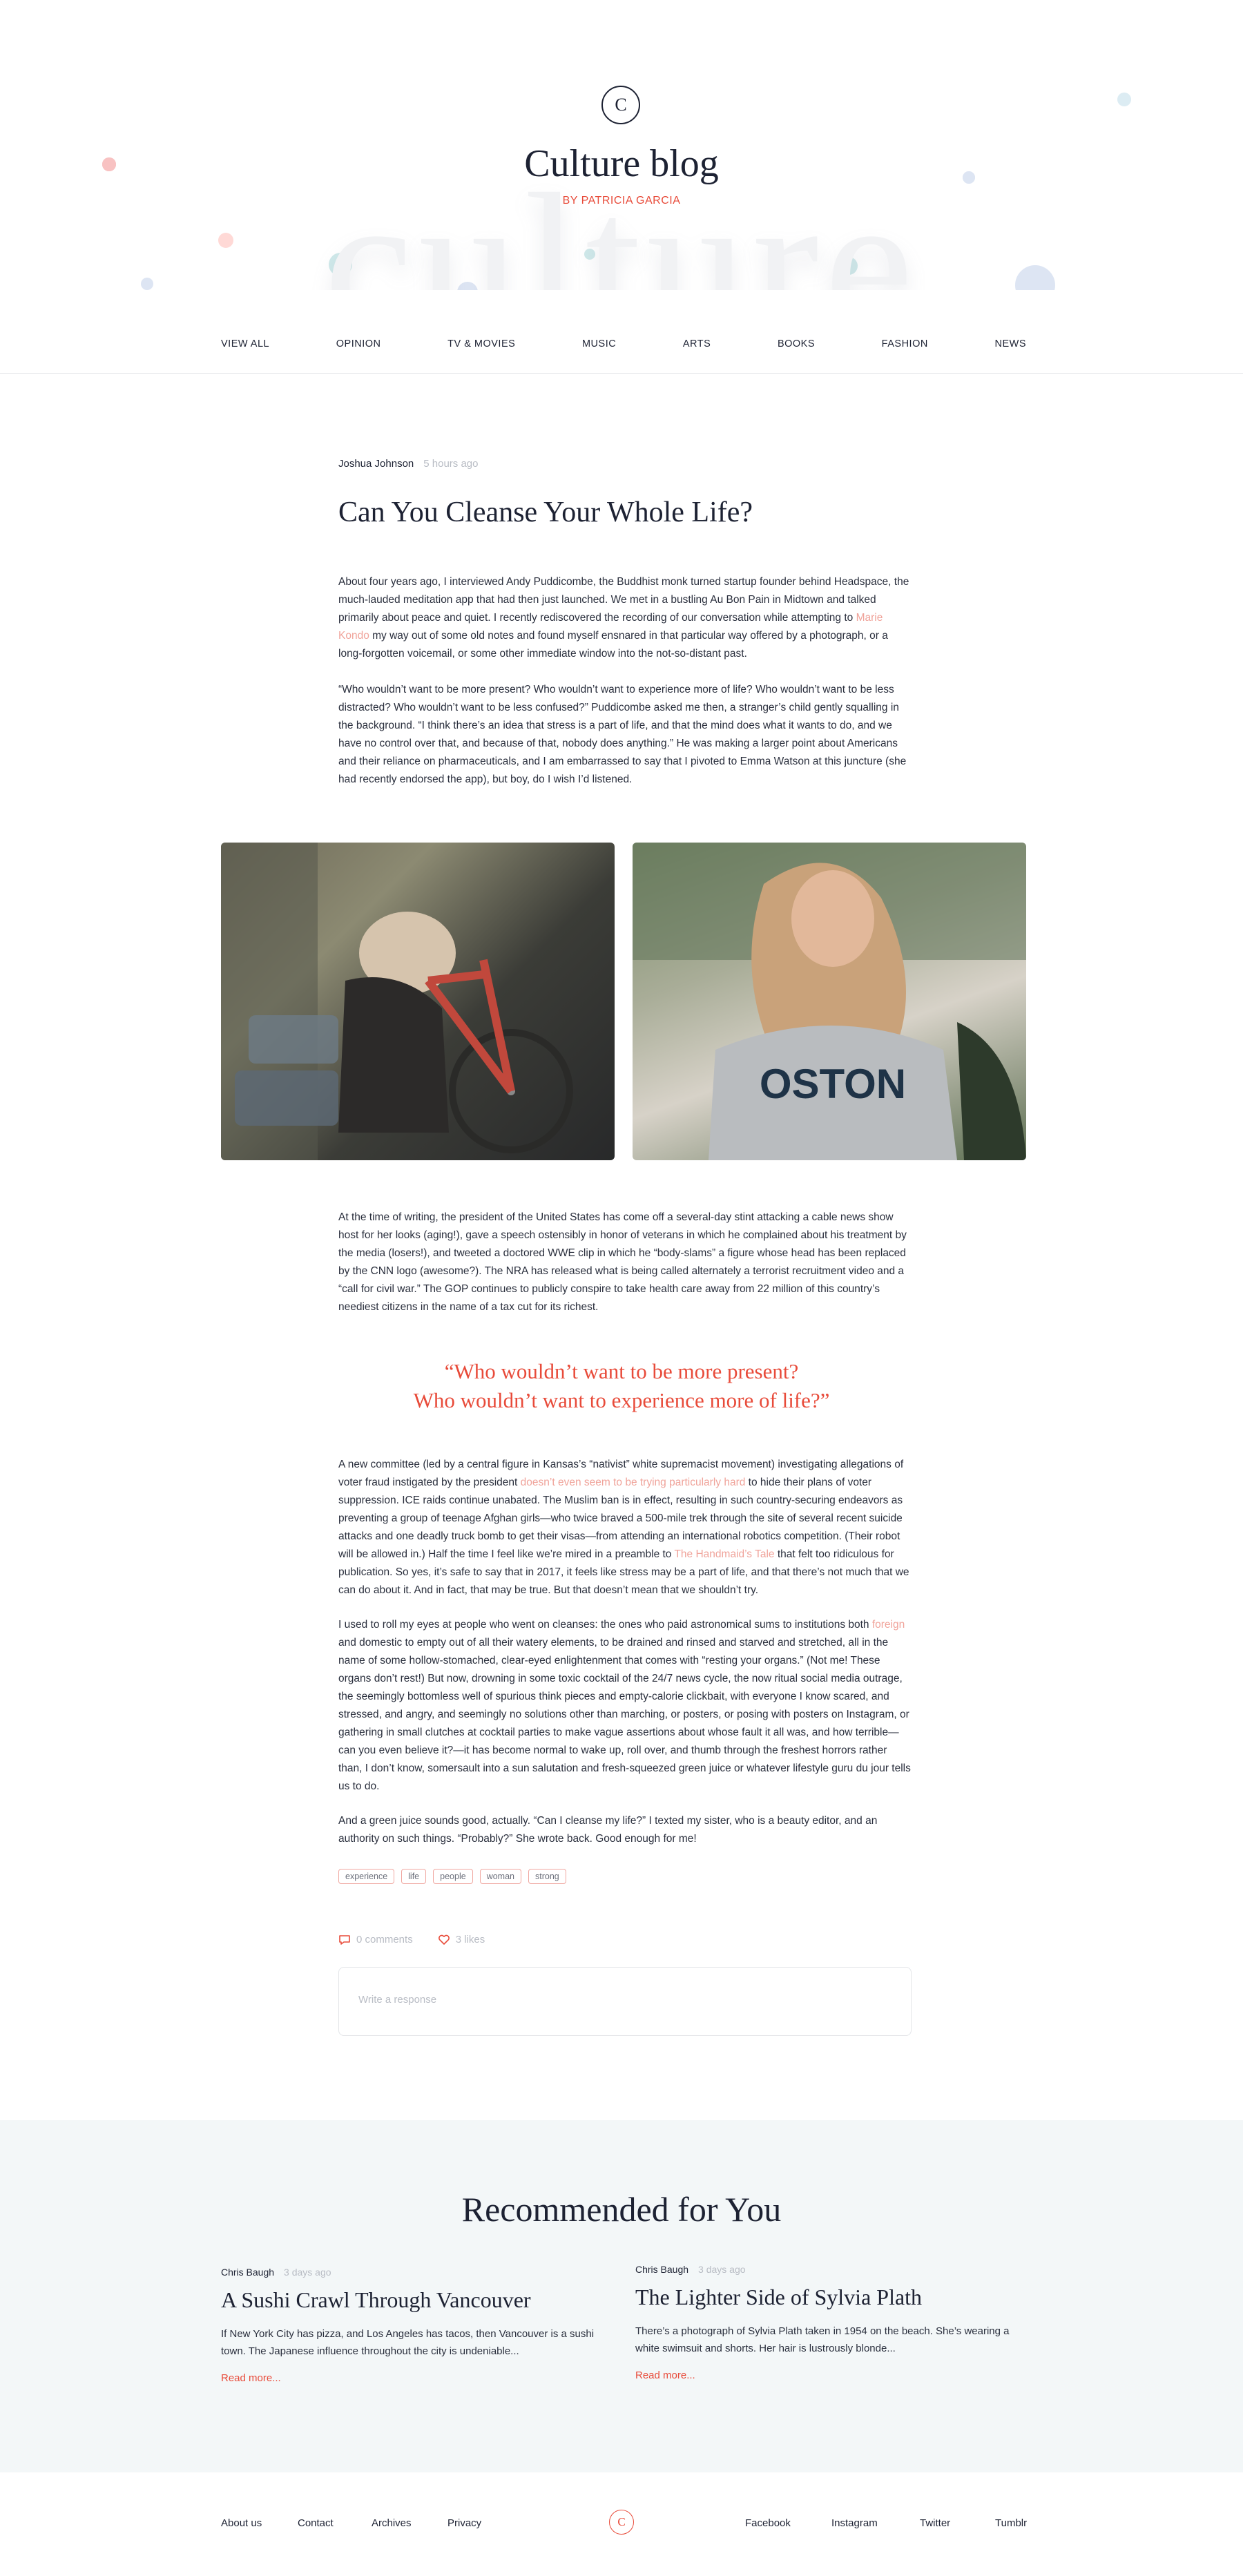 The width and height of the screenshot is (1243, 2576). Describe the element at coordinates (1124, 99) in the screenshot. I see `decor-dot` at that location.